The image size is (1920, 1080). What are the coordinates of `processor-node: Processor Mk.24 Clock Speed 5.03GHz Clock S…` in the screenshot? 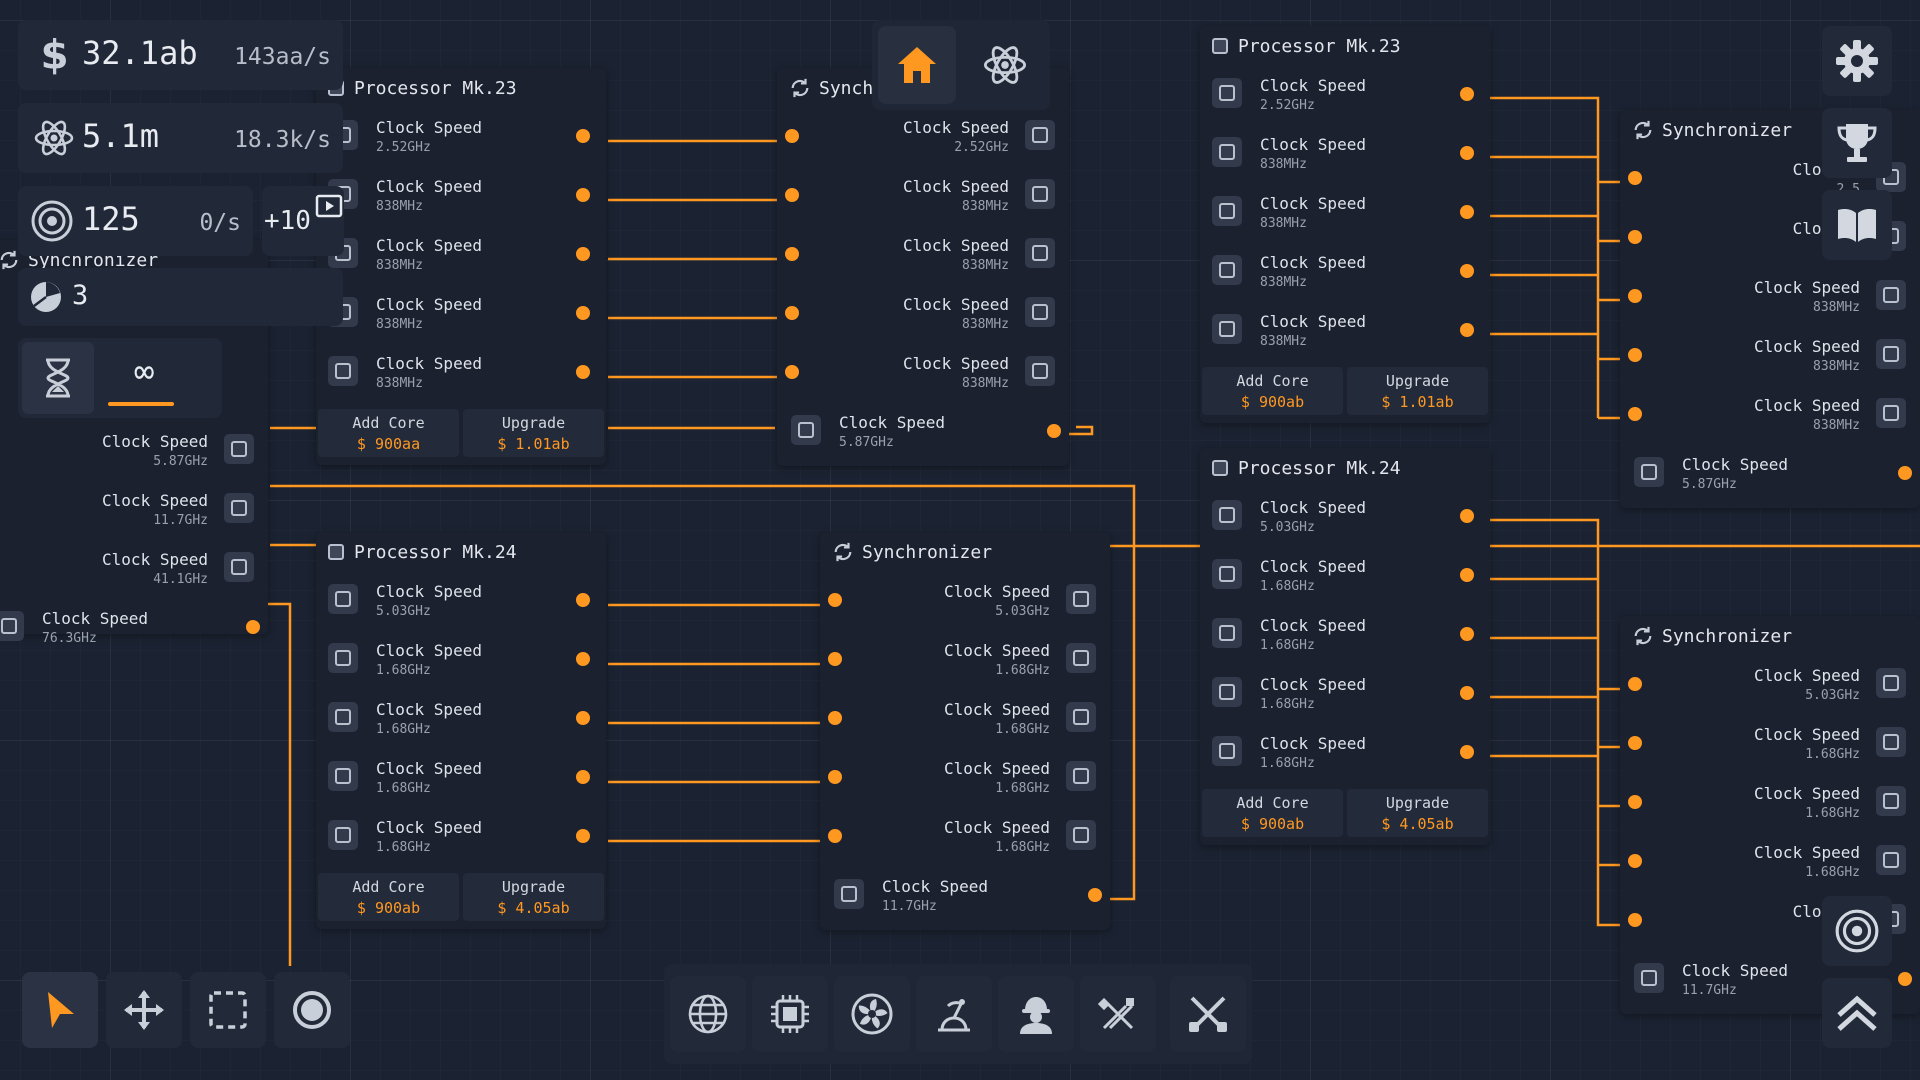 It's located at (1345, 646).